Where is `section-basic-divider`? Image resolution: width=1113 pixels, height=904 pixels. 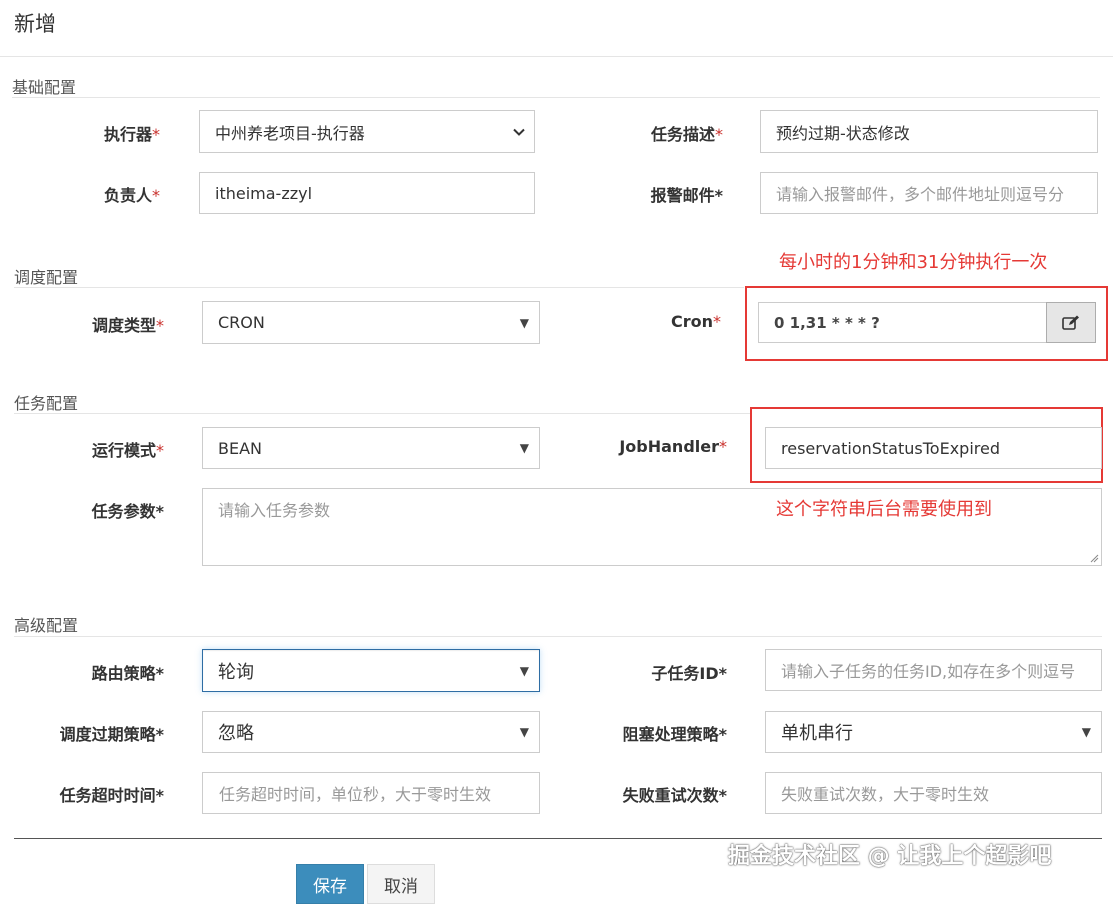
section-basic-divider is located at coordinates (556, 97).